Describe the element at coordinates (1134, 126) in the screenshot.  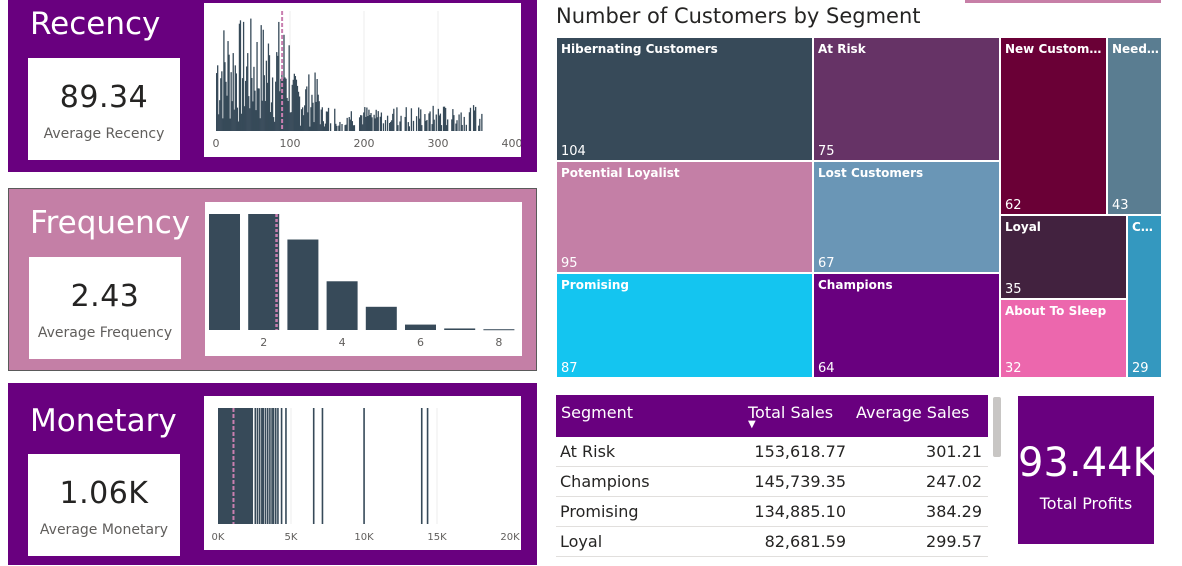
I see `treemap-tile: Need Atte... 43` at that location.